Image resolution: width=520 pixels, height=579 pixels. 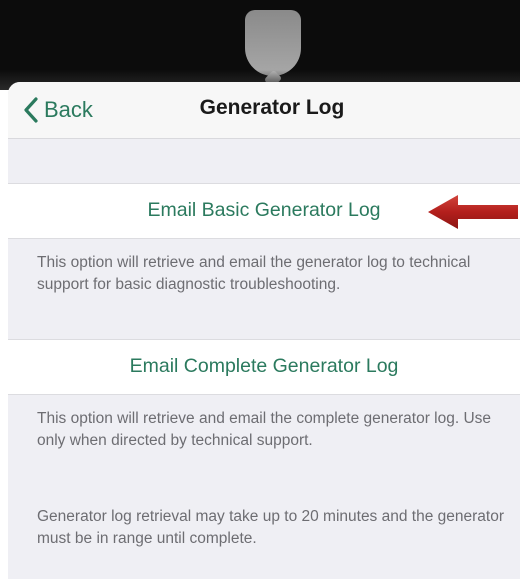 I want to click on page-title: Generator Log, so click(x=272, y=107).